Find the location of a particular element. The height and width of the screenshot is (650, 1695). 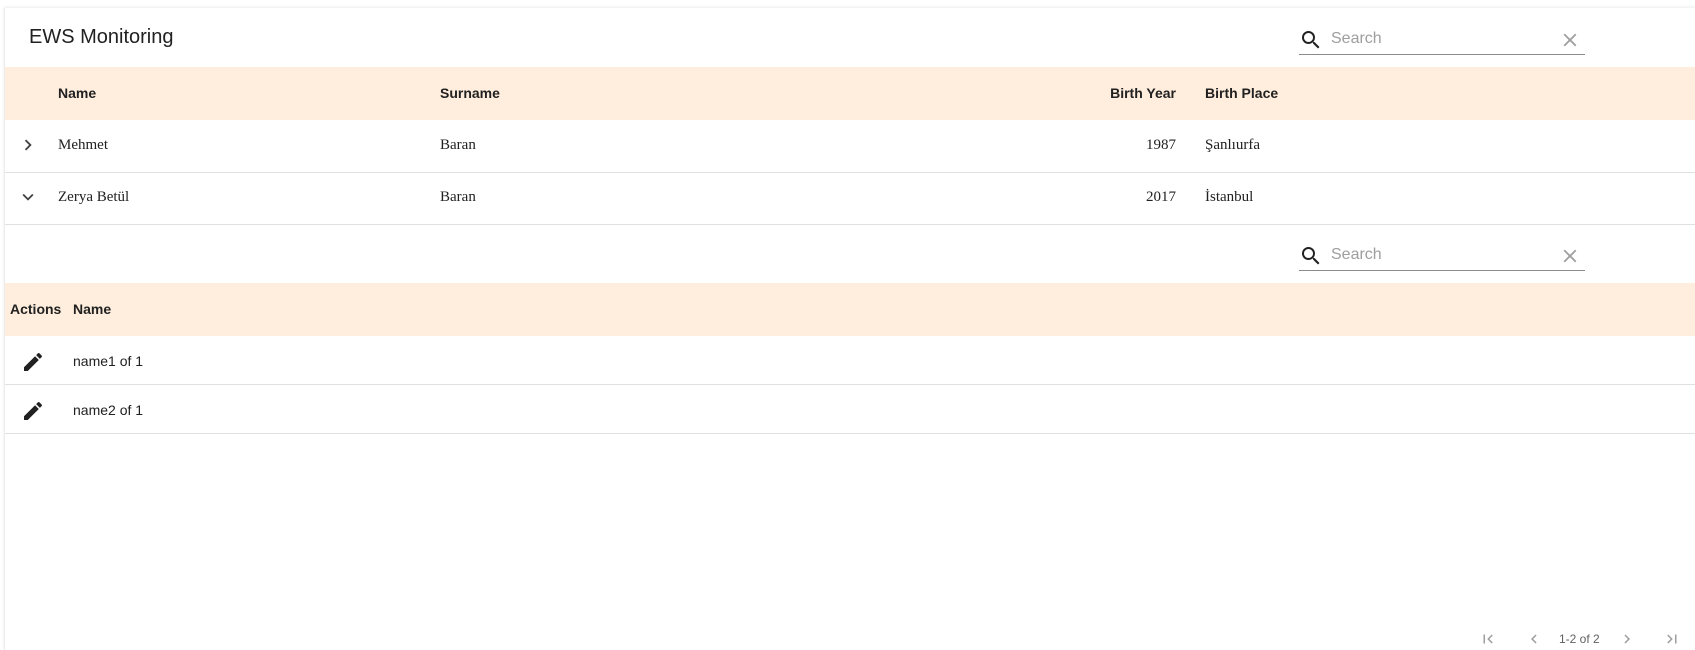

column-header-surname: Surname is located at coordinates (470, 93).